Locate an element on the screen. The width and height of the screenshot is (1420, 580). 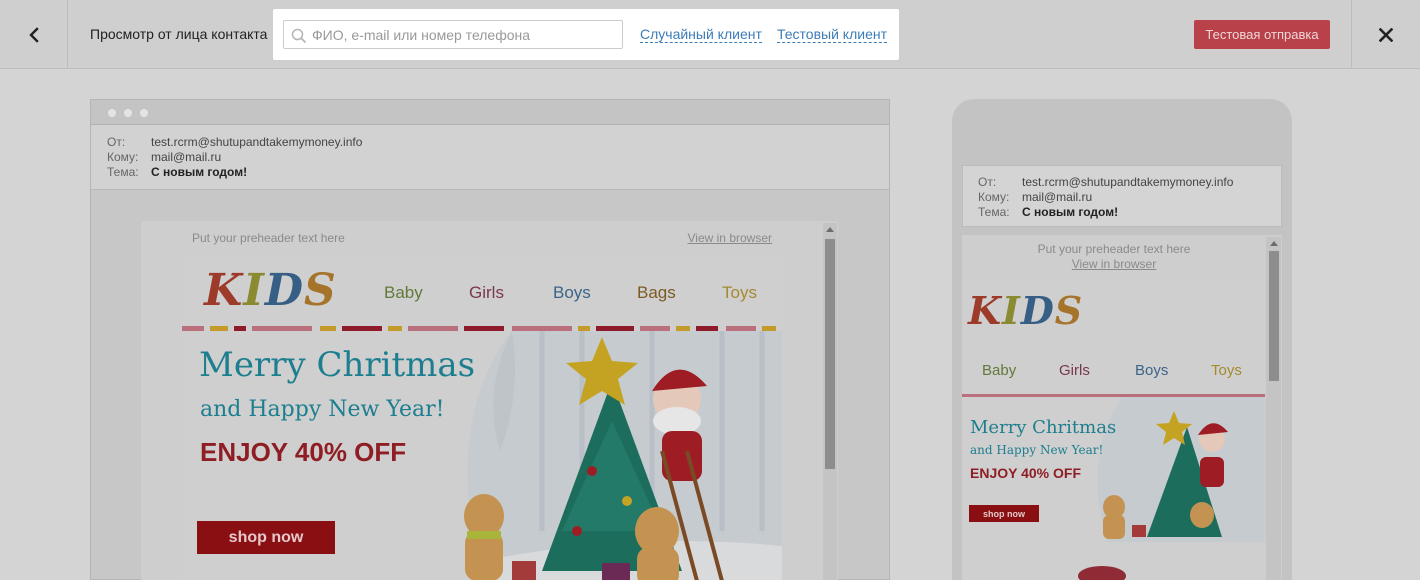
to-value: mail@mail.ru is located at coordinates (186, 157).